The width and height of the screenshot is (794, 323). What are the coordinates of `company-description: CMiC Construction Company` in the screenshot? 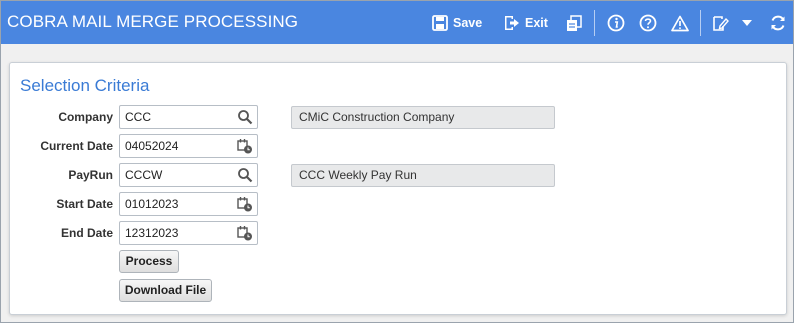 It's located at (423, 117).